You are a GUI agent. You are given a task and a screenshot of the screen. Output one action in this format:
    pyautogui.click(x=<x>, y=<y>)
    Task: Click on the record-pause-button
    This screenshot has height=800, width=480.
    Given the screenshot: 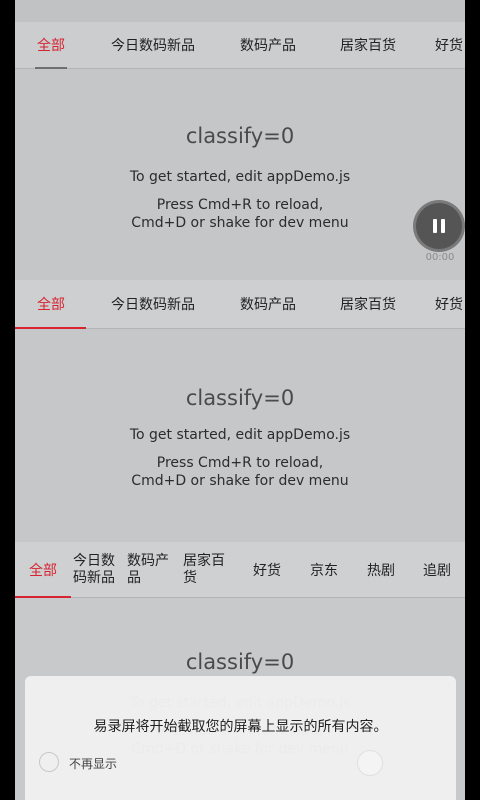 What is the action you would take?
    pyautogui.click(x=439, y=226)
    